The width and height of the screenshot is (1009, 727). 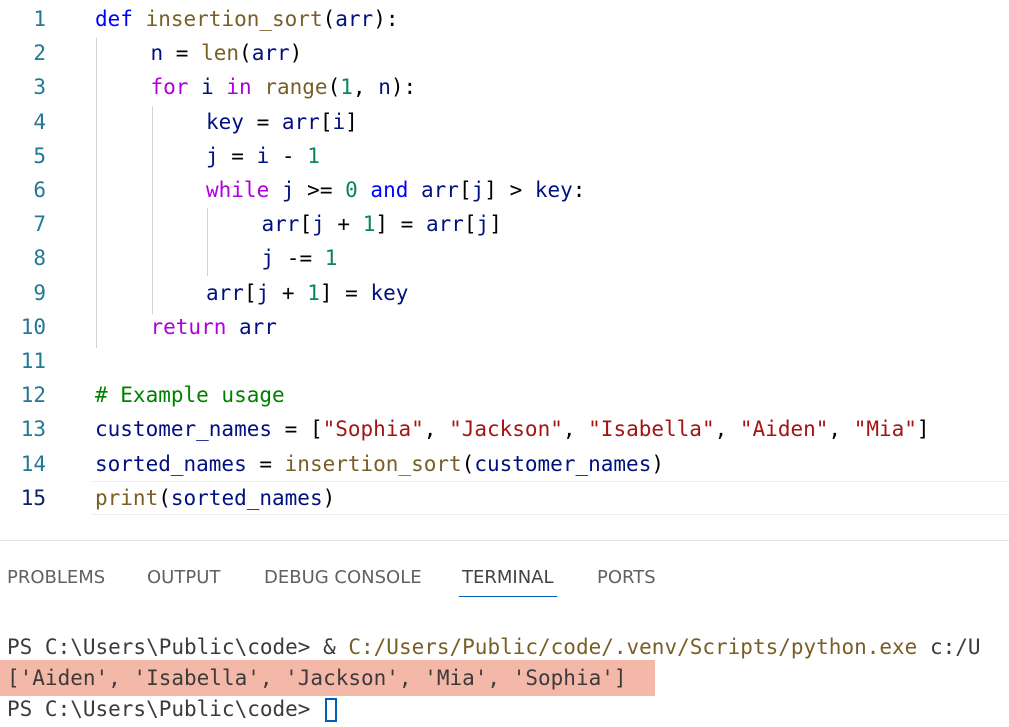 What do you see at coordinates (39, 121) in the screenshot?
I see `line-number: 4` at bounding box center [39, 121].